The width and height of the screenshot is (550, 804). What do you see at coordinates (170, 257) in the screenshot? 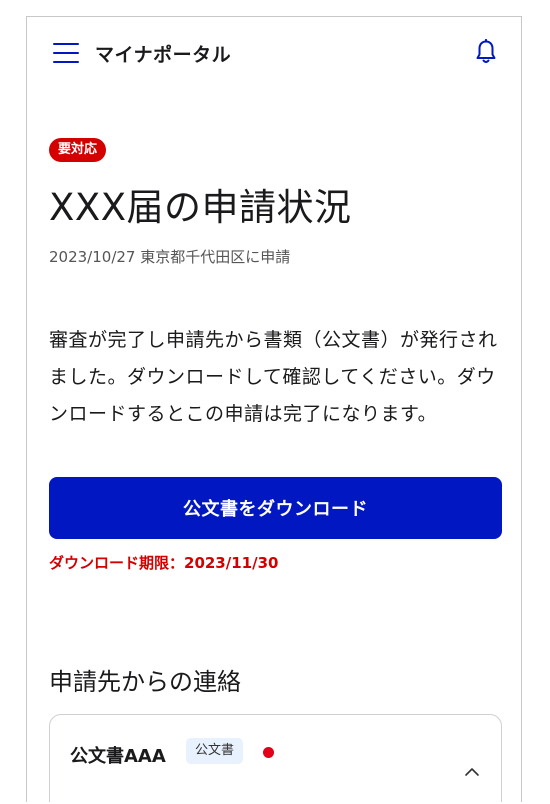
I see `application-date-location: 2023/10/27 東京都千代田区に申請` at bounding box center [170, 257].